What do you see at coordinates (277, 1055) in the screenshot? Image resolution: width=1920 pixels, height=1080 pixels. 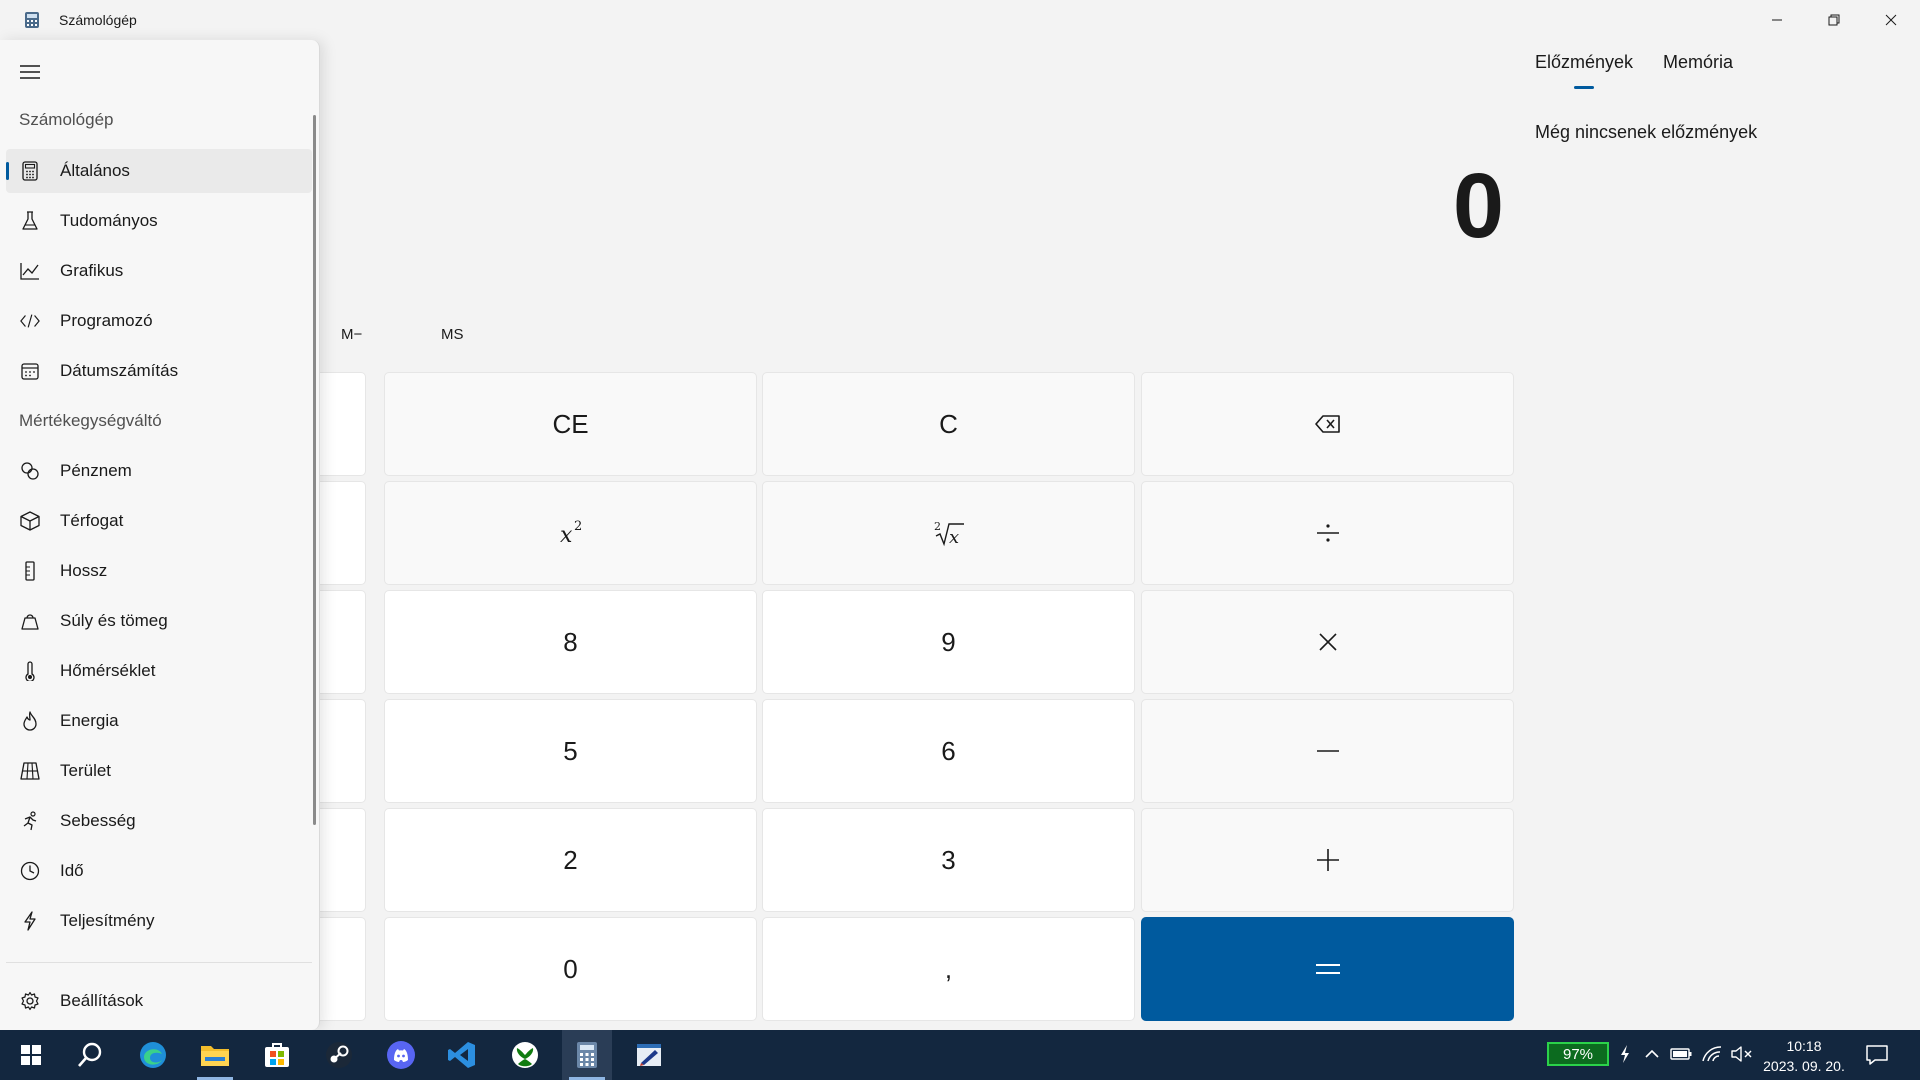 I see `taskbar-store` at bounding box center [277, 1055].